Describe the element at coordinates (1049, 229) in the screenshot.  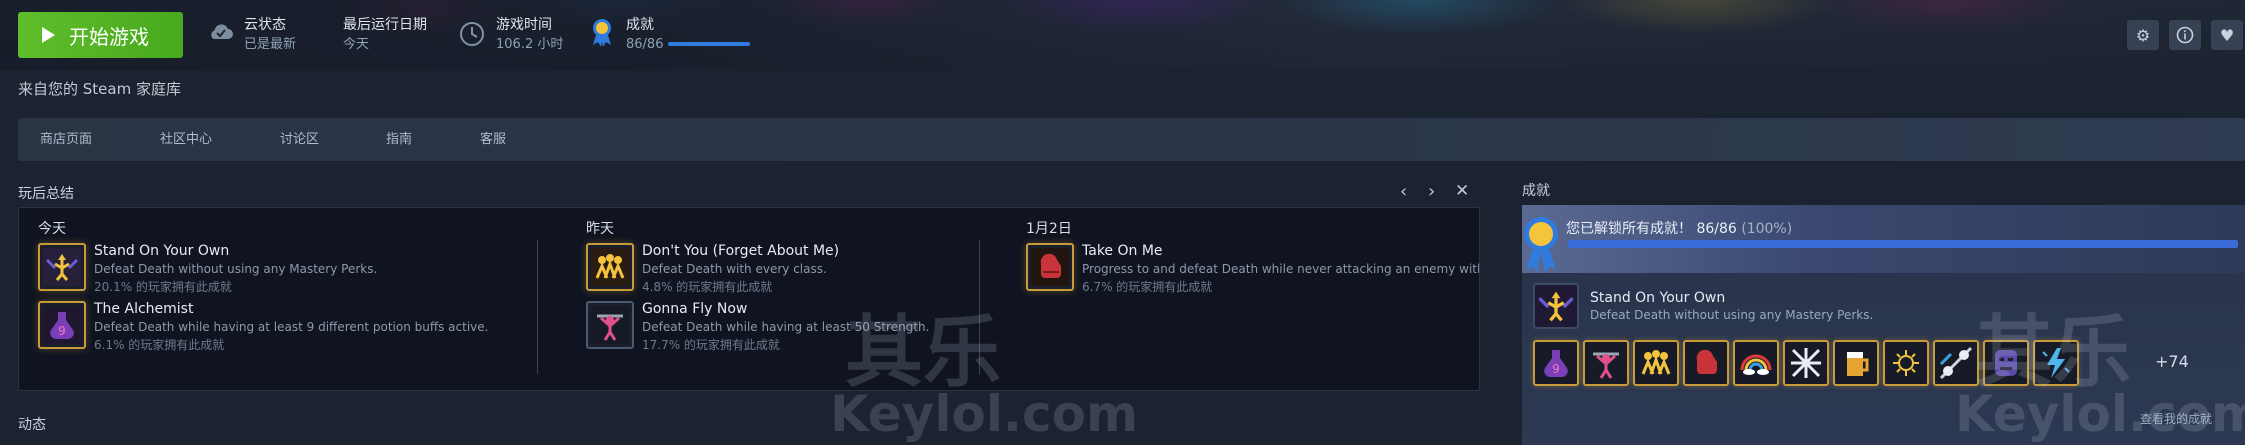
I see `recap-col-jan2: 1月2日` at that location.